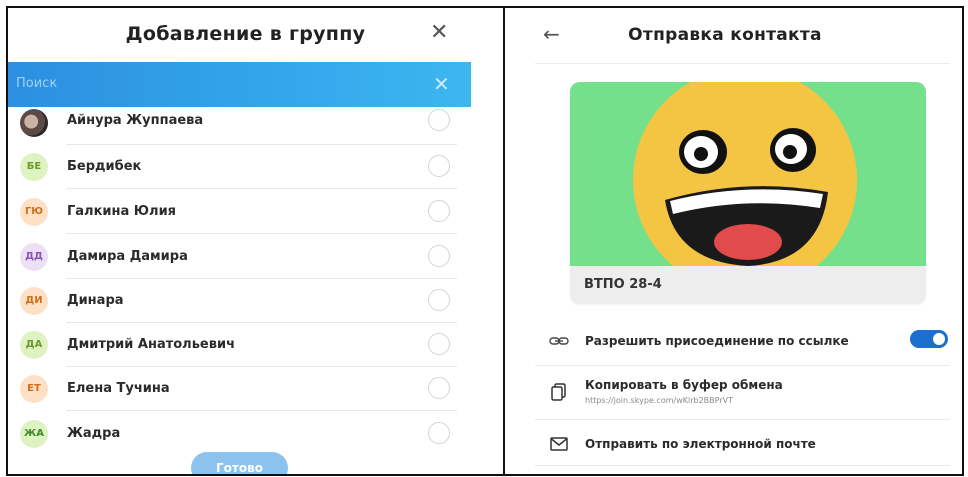 The width and height of the screenshot is (968, 477). I want to click on avatar: БЕ, so click(34, 167).